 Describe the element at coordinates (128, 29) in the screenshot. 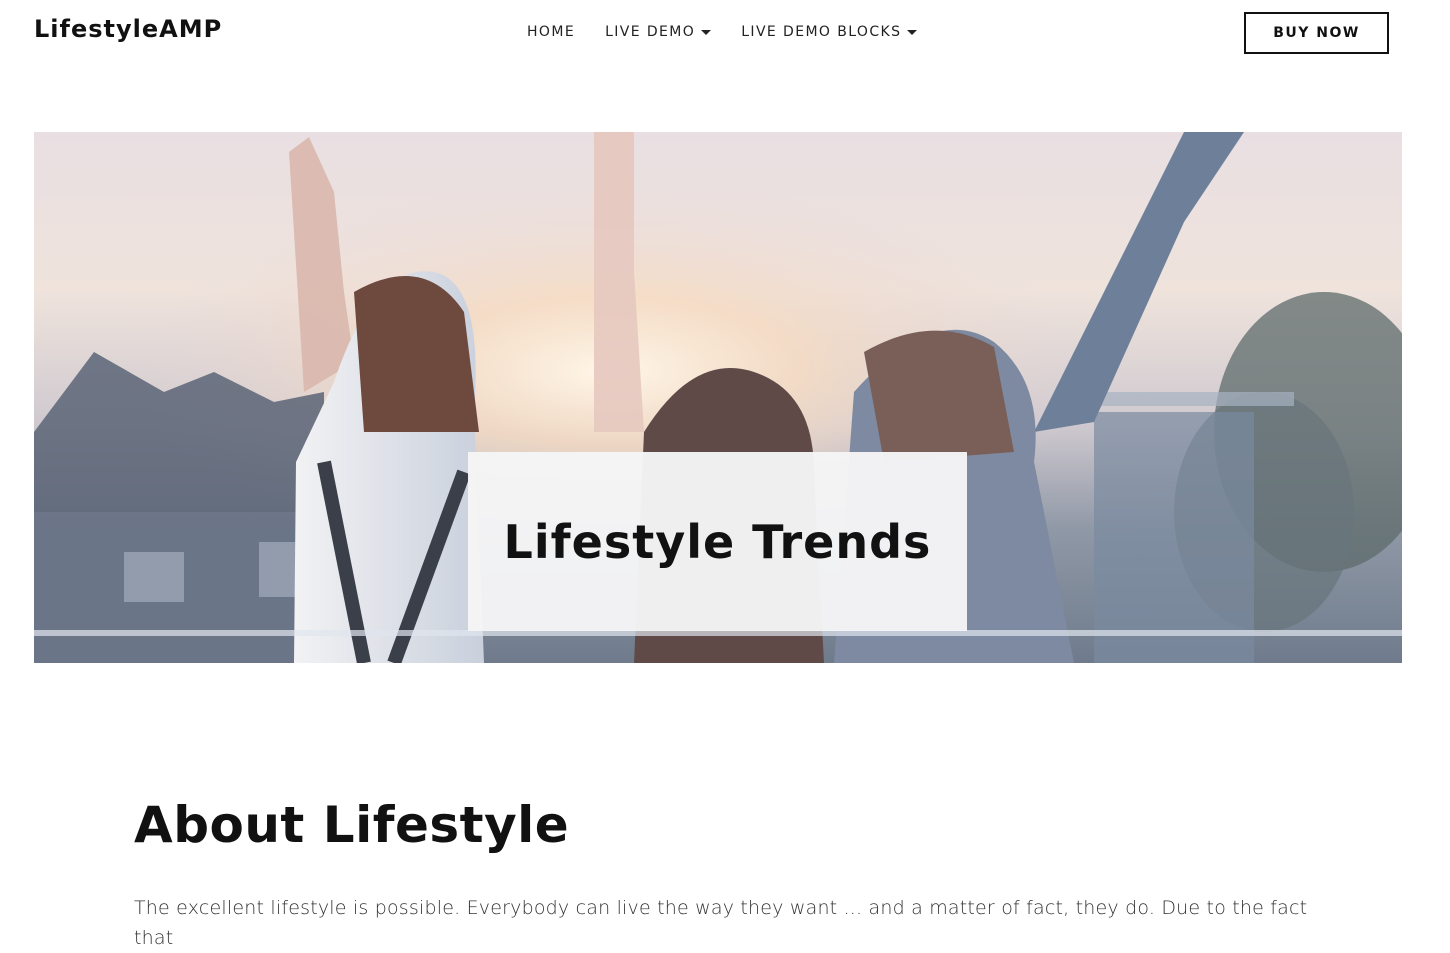

I see `site-logo: LifestyleAMP` at that location.